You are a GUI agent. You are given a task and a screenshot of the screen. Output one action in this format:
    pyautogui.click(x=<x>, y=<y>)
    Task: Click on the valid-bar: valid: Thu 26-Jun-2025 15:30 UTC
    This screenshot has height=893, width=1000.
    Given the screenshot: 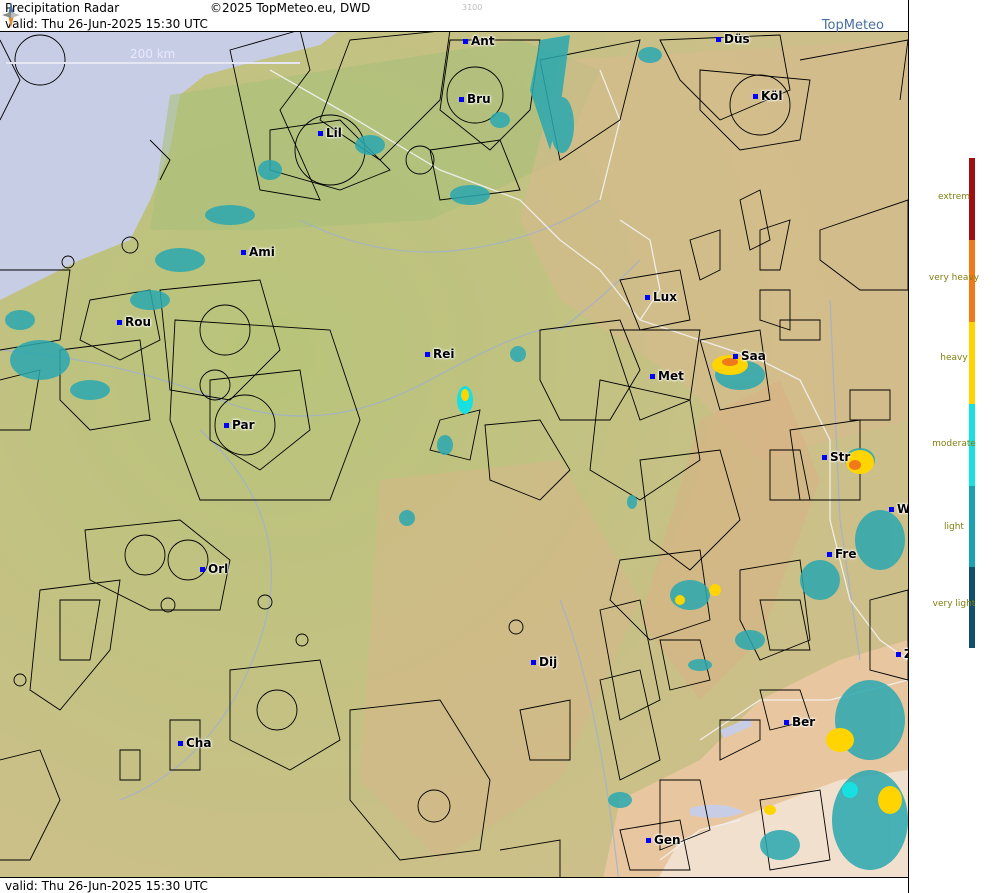 What is the action you would take?
    pyautogui.click(x=454, y=24)
    